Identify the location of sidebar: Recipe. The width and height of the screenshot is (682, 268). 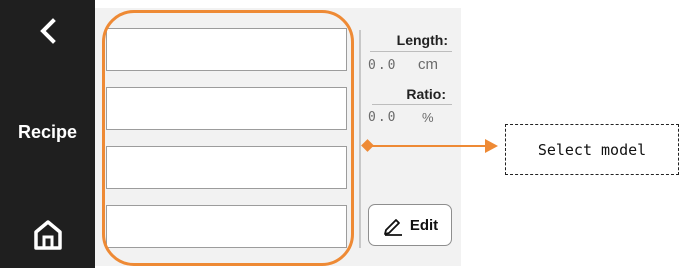
(47, 134).